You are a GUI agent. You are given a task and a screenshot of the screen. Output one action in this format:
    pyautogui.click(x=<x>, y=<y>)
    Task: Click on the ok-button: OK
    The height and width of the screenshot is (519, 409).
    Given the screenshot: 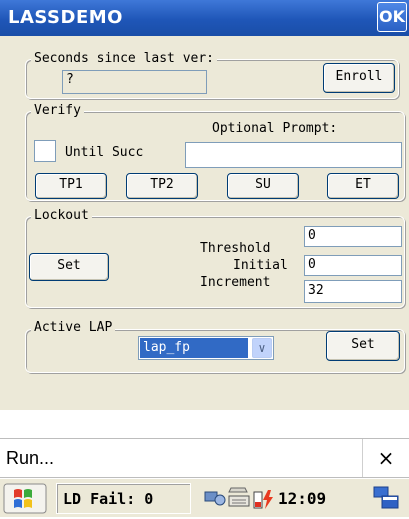 What is the action you would take?
    pyautogui.click(x=392, y=17)
    